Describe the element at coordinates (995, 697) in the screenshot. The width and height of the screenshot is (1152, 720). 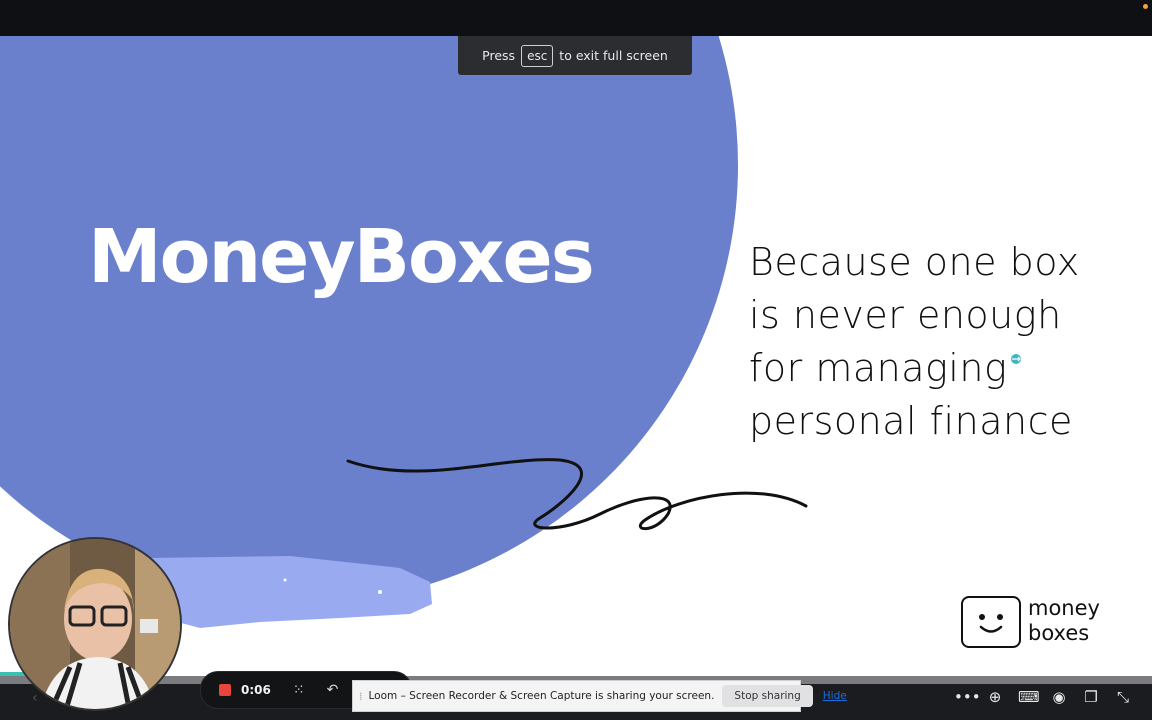
I see `zoom-icon: ⊕` at that location.